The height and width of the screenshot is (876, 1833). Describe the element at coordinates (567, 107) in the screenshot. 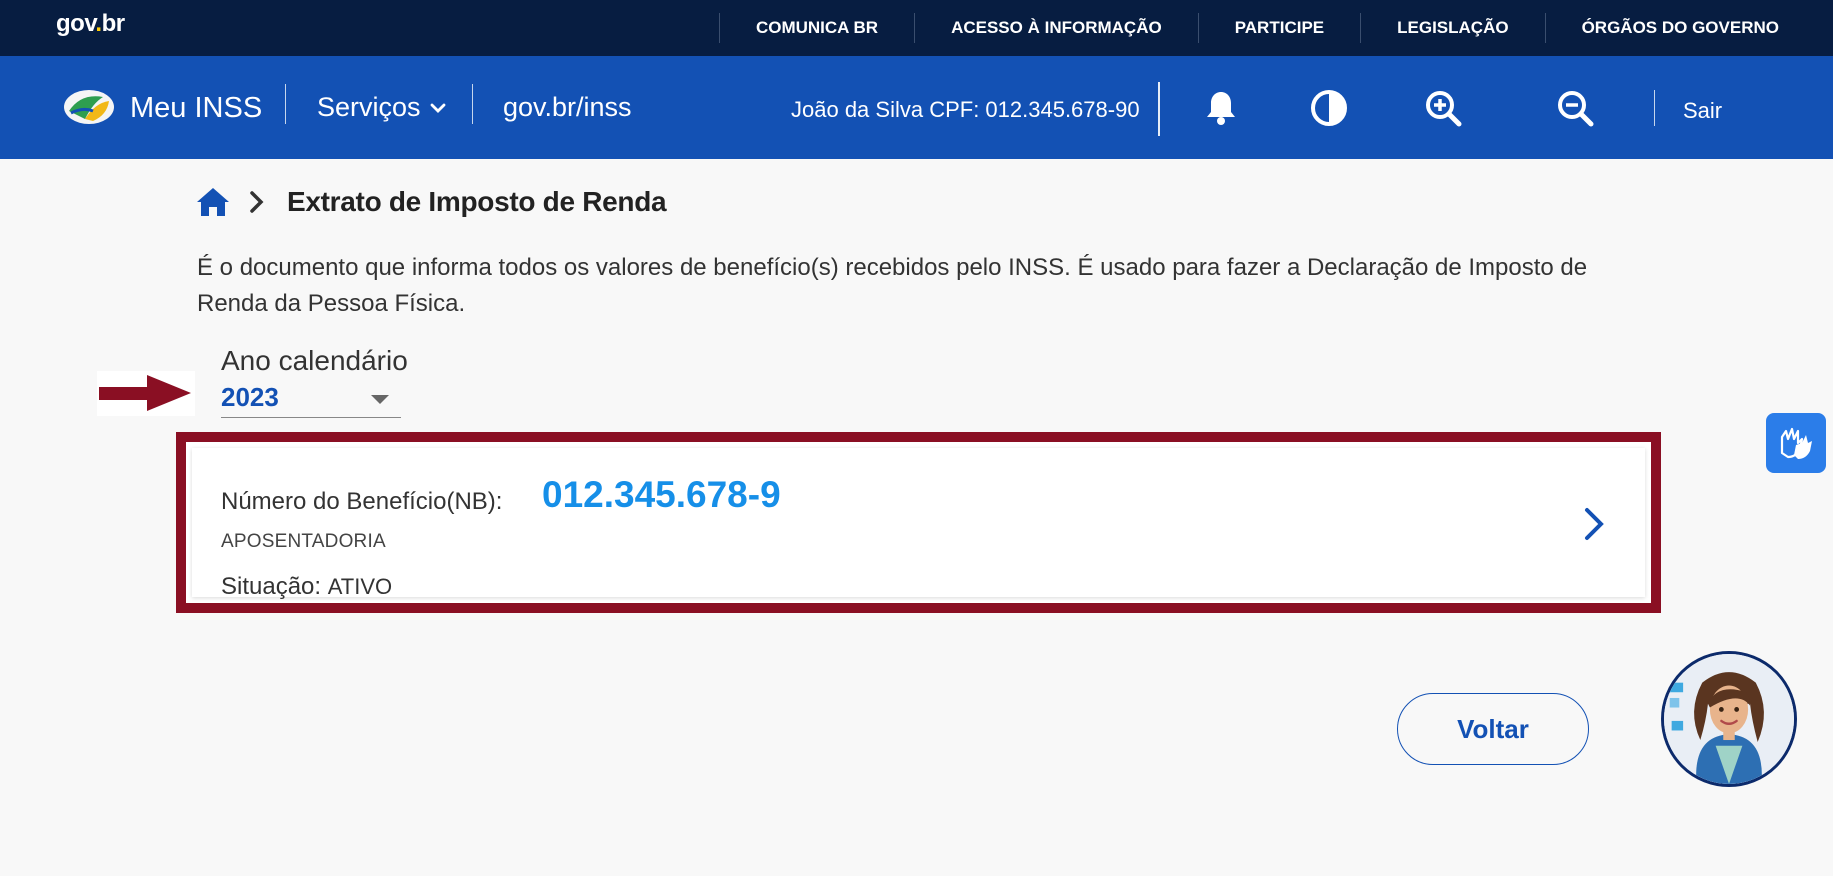

I see `govbr-inss-link: gov.br/inss` at that location.